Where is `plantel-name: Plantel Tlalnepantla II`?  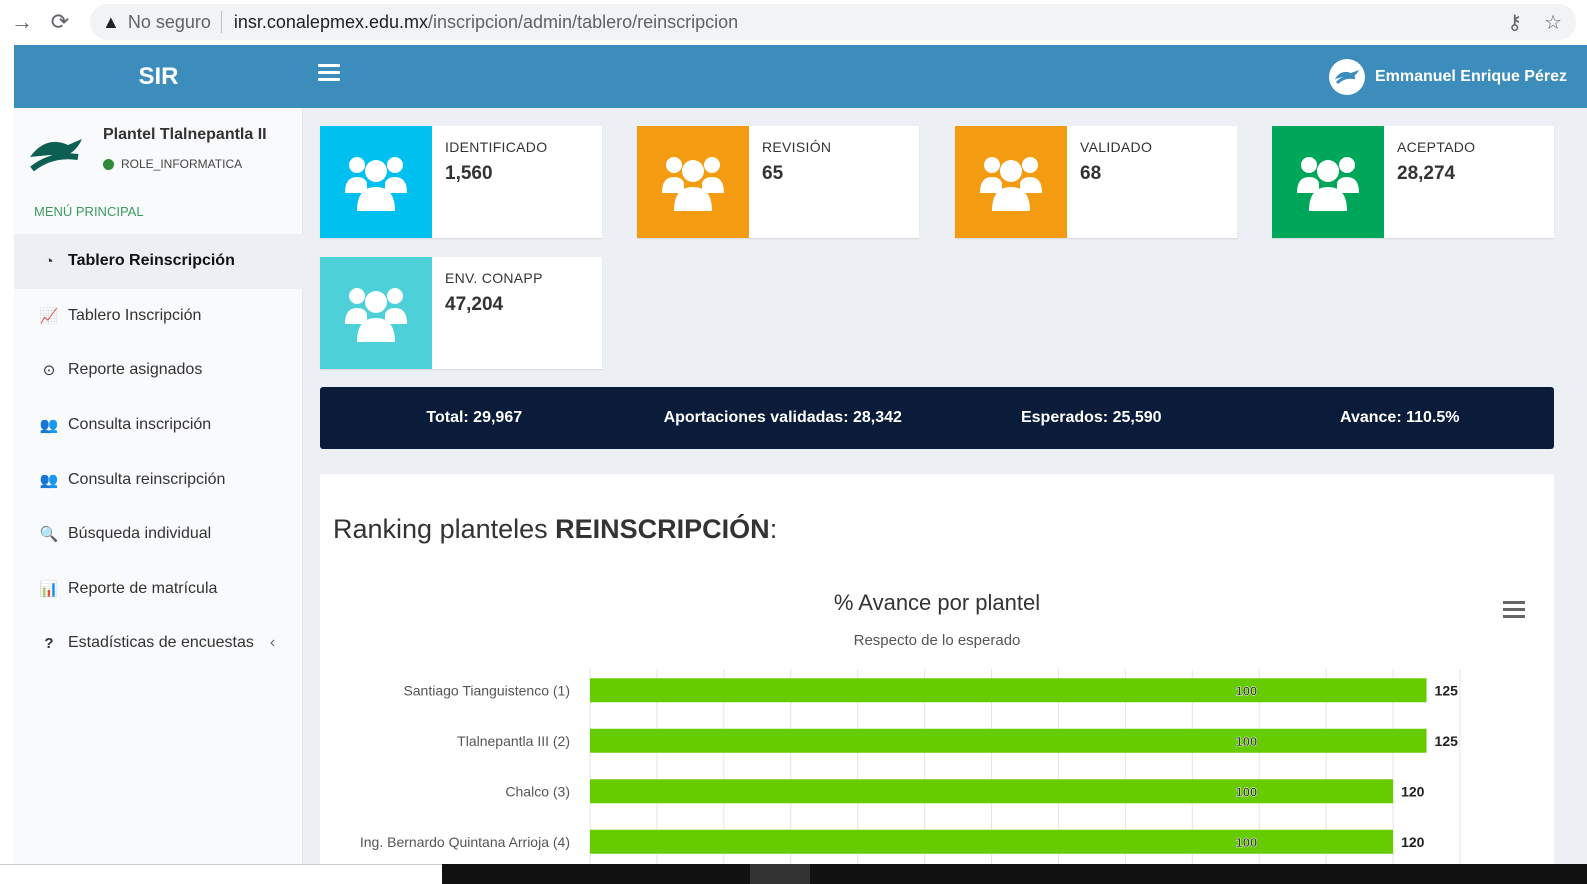 plantel-name: Plantel Tlalnepantla II is located at coordinates (185, 134).